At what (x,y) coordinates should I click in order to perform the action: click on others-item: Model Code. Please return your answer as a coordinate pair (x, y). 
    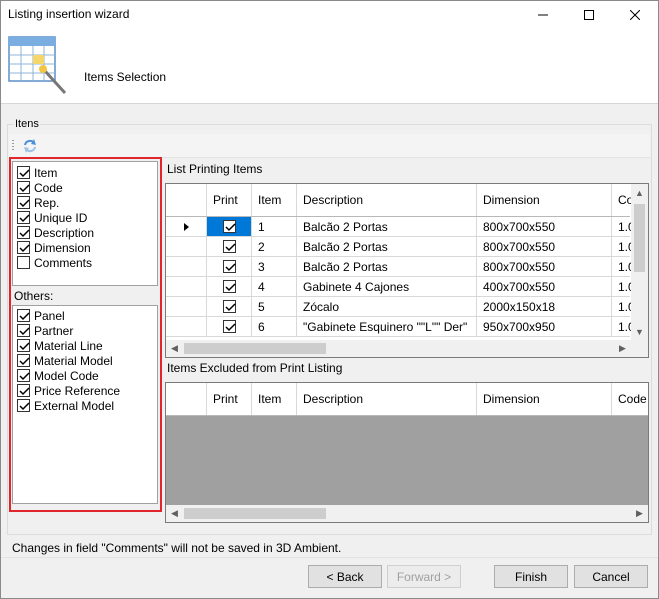
    Looking at the image, I should click on (58, 375).